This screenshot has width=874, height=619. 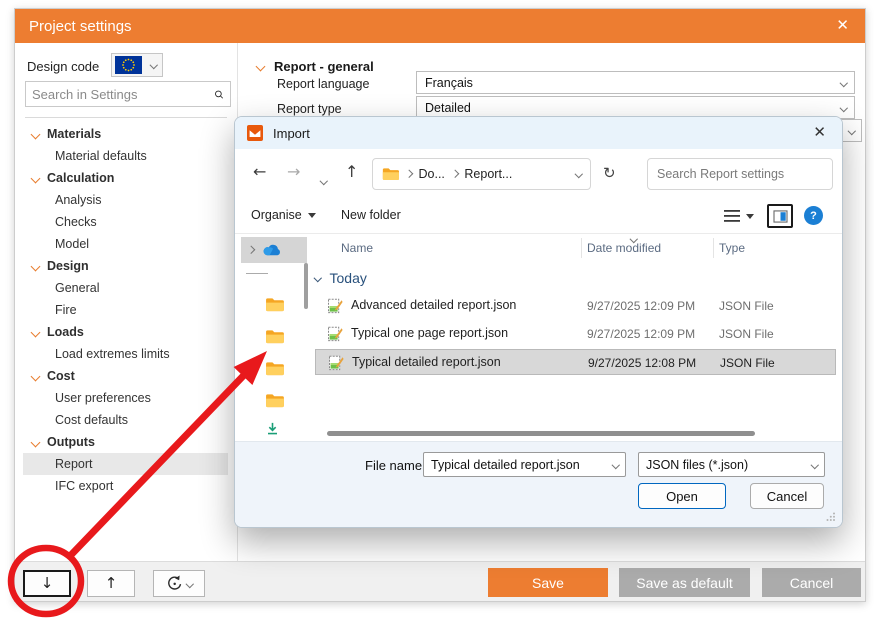 What do you see at coordinates (125, 398) in the screenshot?
I see `sidebar-item-user-preferences: User preferences` at bounding box center [125, 398].